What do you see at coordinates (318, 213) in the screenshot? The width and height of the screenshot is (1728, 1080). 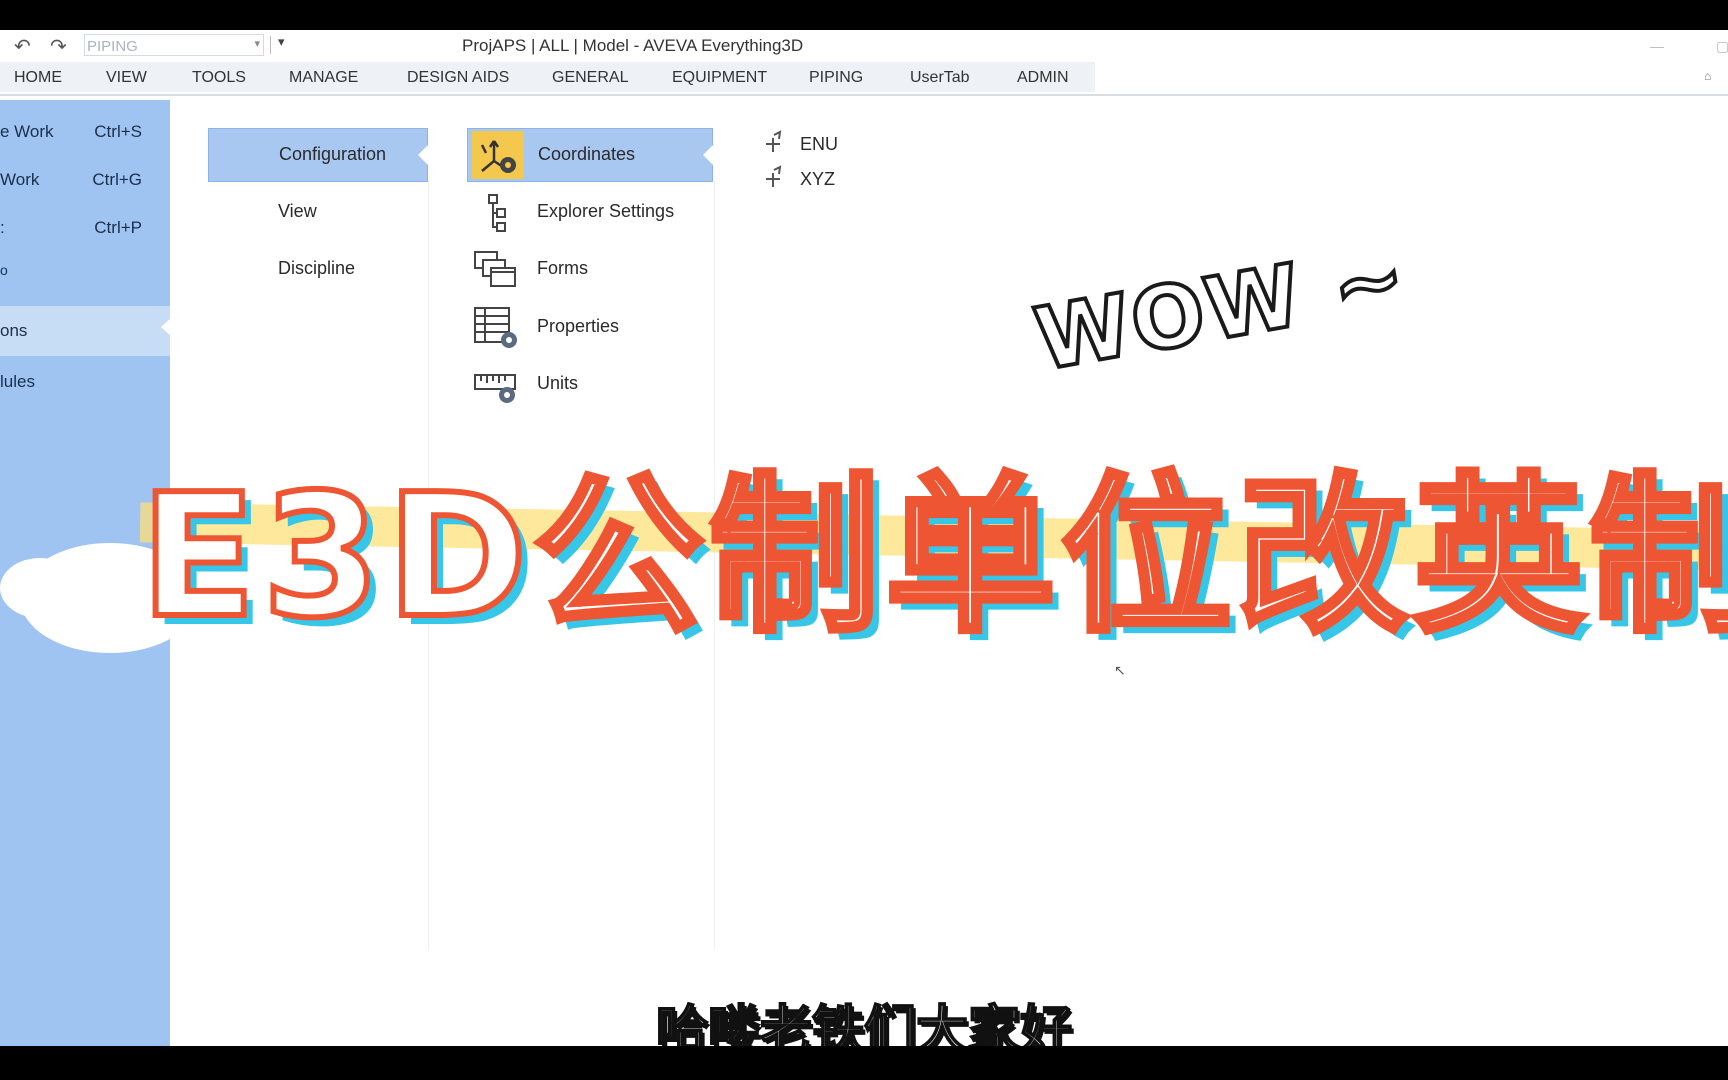 I see `category-view: View` at bounding box center [318, 213].